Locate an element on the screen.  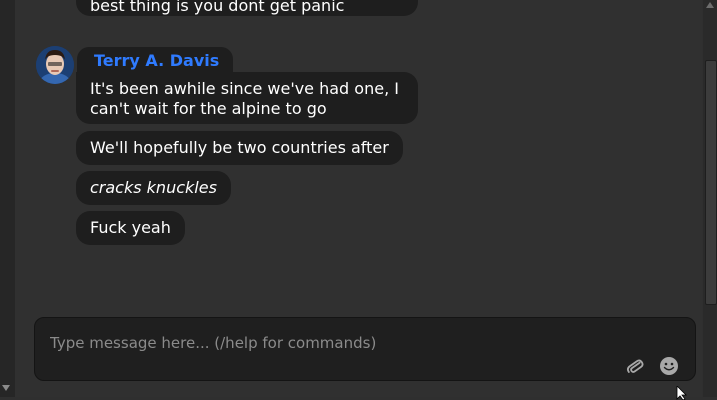
mouse-cursor-icon is located at coordinates (681, 393).